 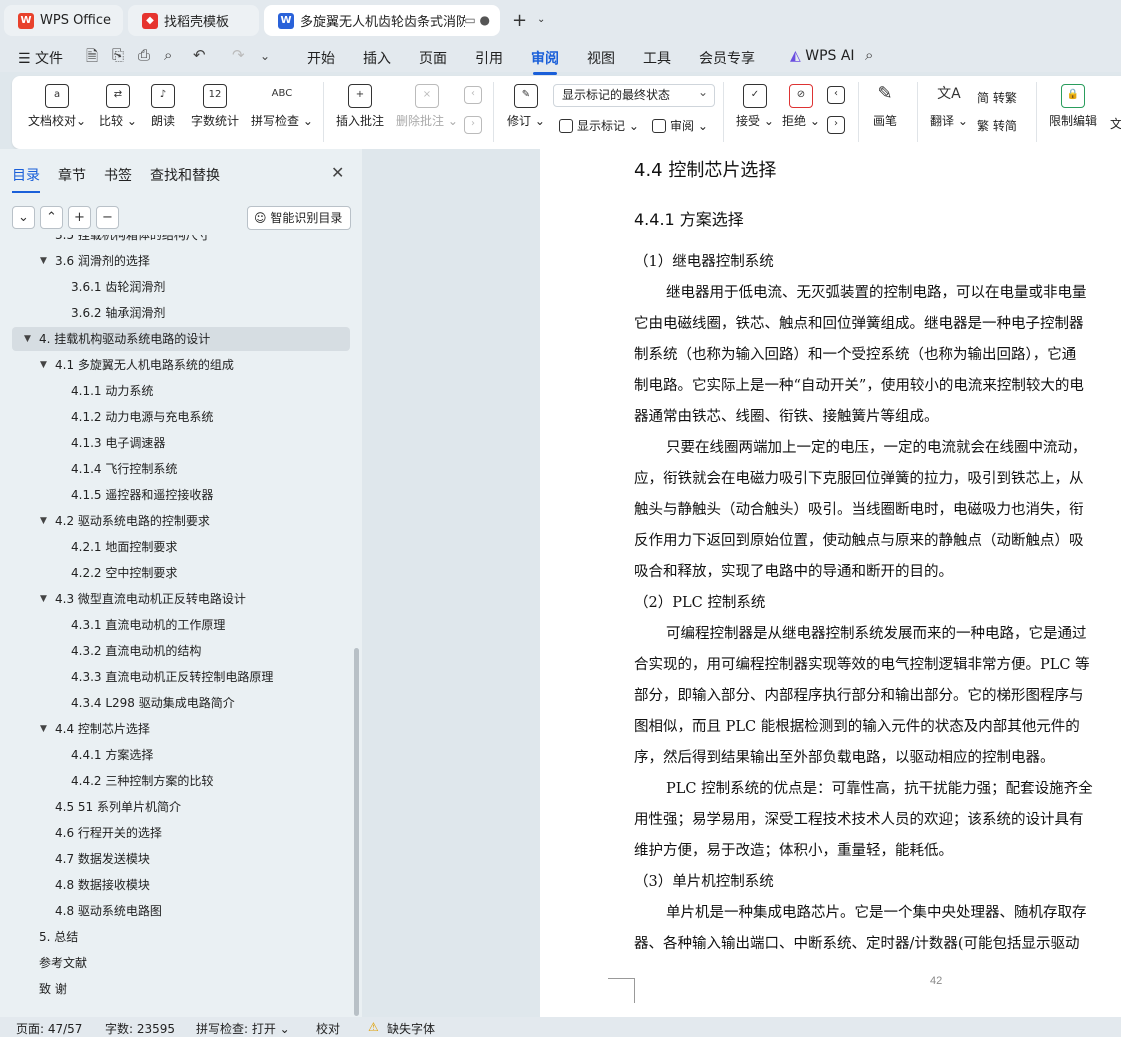 What do you see at coordinates (181, 859) in the screenshot?
I see `toc-item: 4.7 数据发送模块` at bounding box center [181, 859].